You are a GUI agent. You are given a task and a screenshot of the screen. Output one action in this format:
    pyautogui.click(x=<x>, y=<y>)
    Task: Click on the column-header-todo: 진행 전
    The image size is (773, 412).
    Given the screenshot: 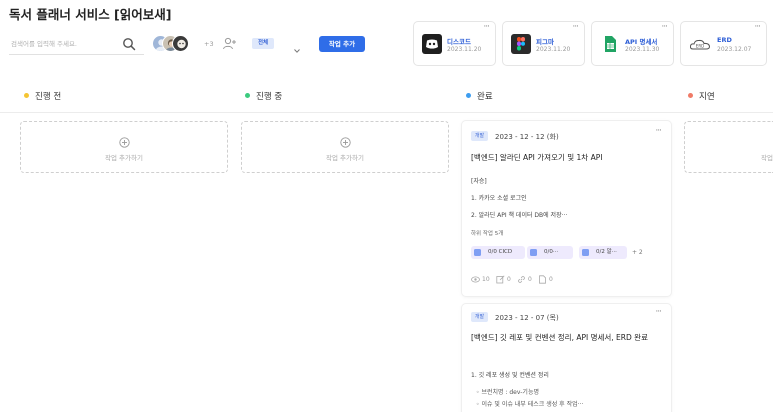 What is the action you would take?
    pyautogui.click(x=124, y=97)
    